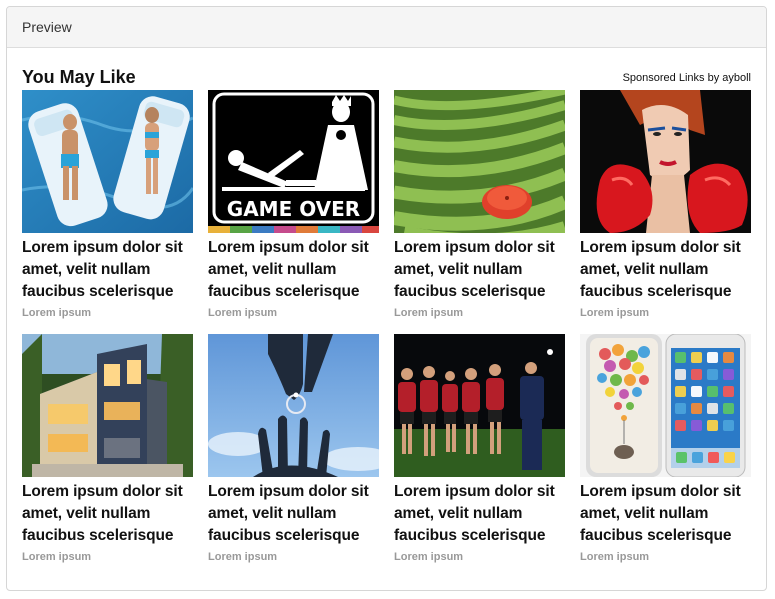 This screenshot has height=599, width=775. What do you see at coordinates (293, 209) in the screenshot?
I see `game-over-text: GAME OVER` at bounding box center [293, 209].